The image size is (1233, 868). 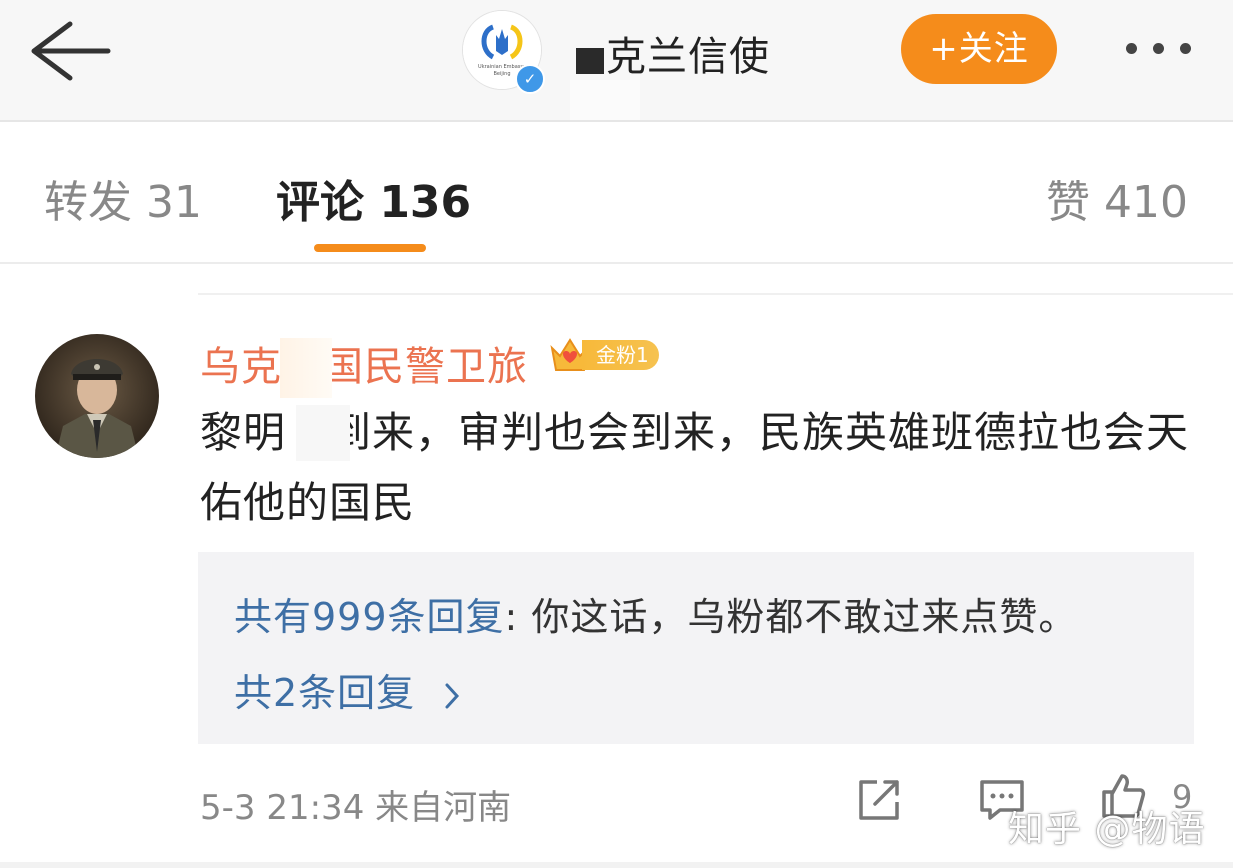 I want to click on view-all-replies-label: 共2条回复, so click(x=325, y=693).